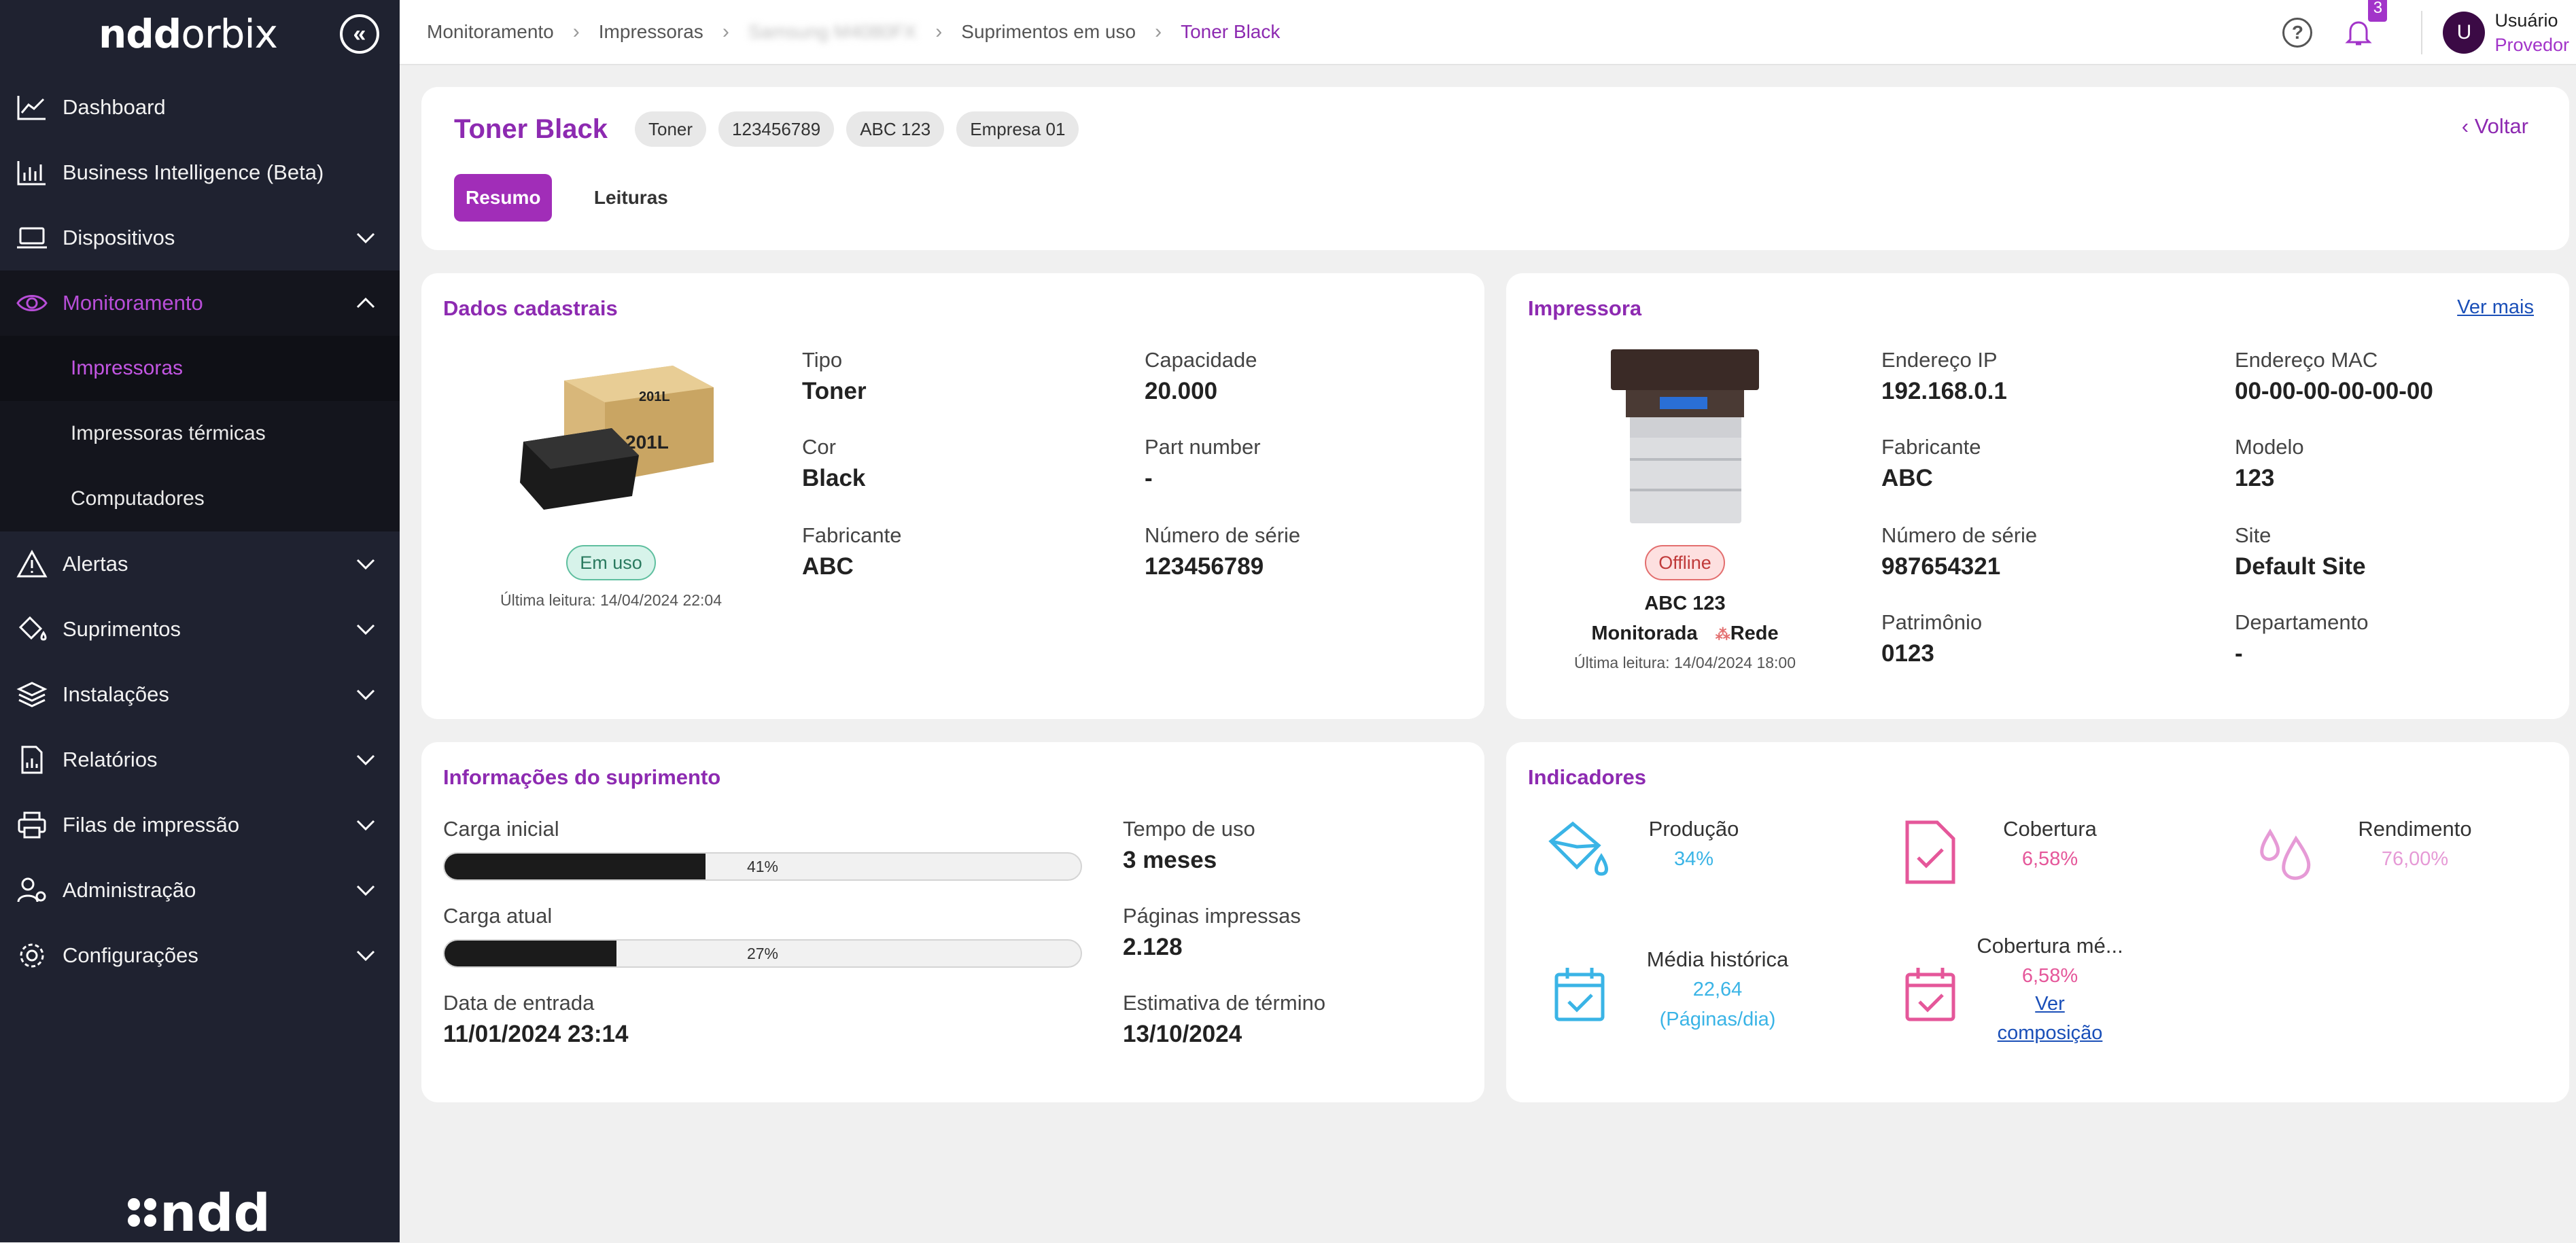 This screenshot has width=2576, height=1243. I want to click on ver-composicao-link-line2: composição, so click(2050, 1033).